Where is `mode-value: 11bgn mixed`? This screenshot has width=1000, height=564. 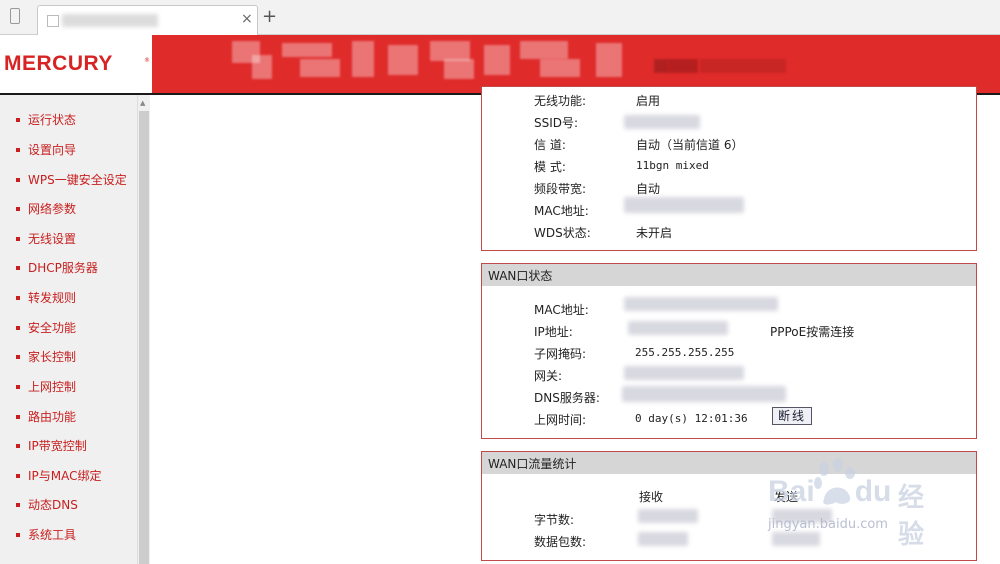 mode-value: 11bgn mixed is located at coordinates (672, 165).